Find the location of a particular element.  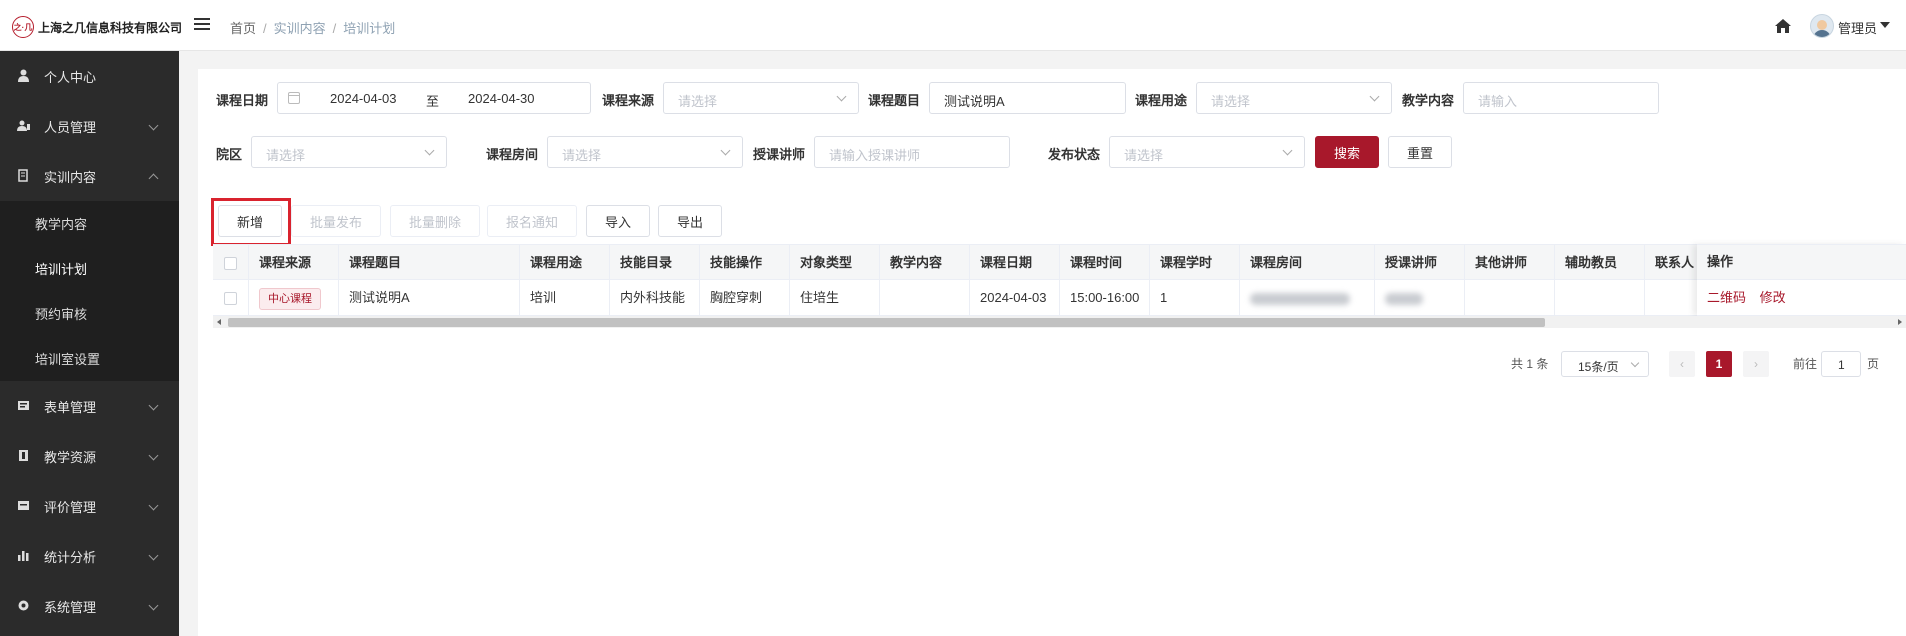

select-all-cell is located at coordinates (231, 263).